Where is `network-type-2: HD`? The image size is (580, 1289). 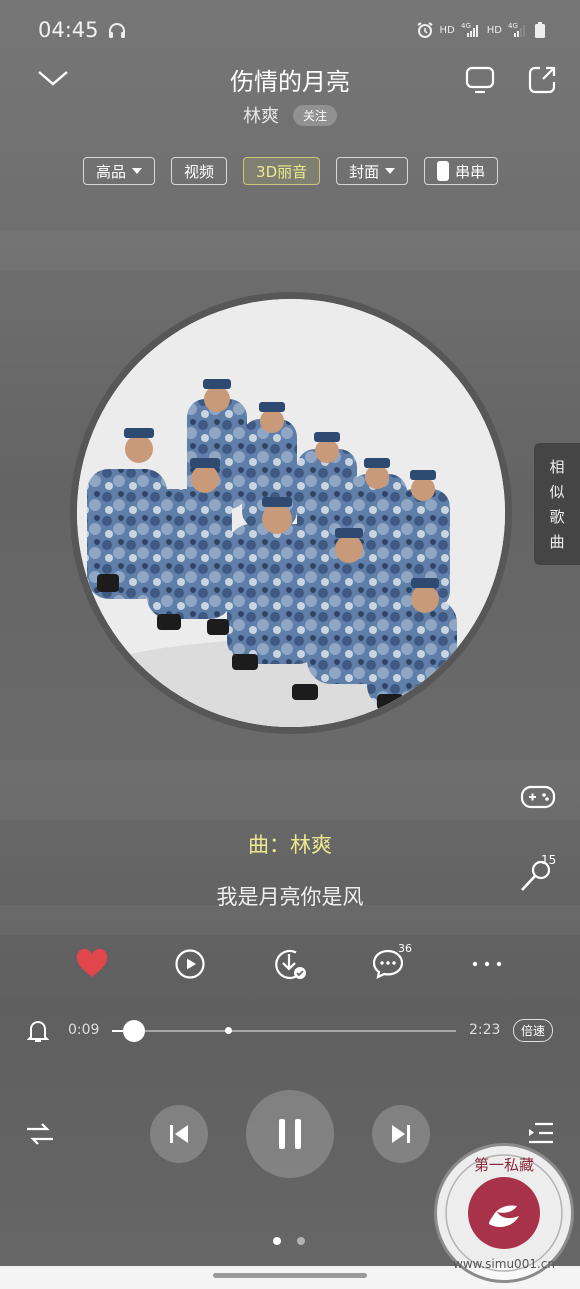
network-type-2: HD is located at coordinates (494, 30).